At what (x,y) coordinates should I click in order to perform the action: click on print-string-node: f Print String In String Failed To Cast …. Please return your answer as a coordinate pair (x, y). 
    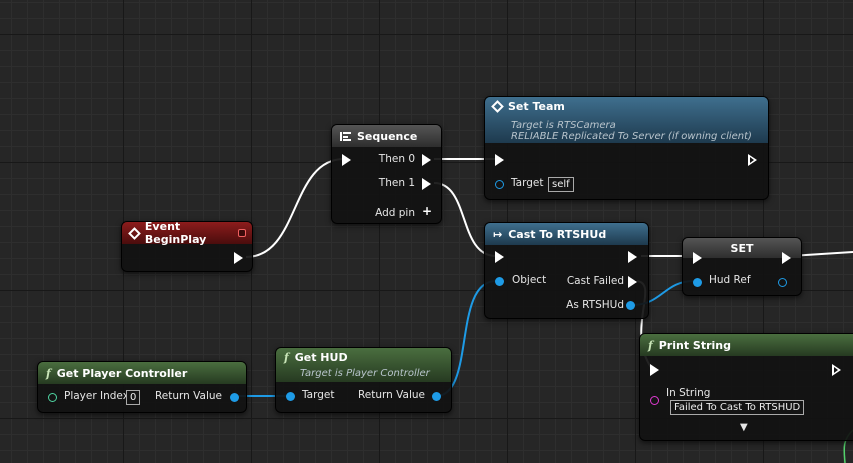
    Looking at the image, I should click on (746, 387).